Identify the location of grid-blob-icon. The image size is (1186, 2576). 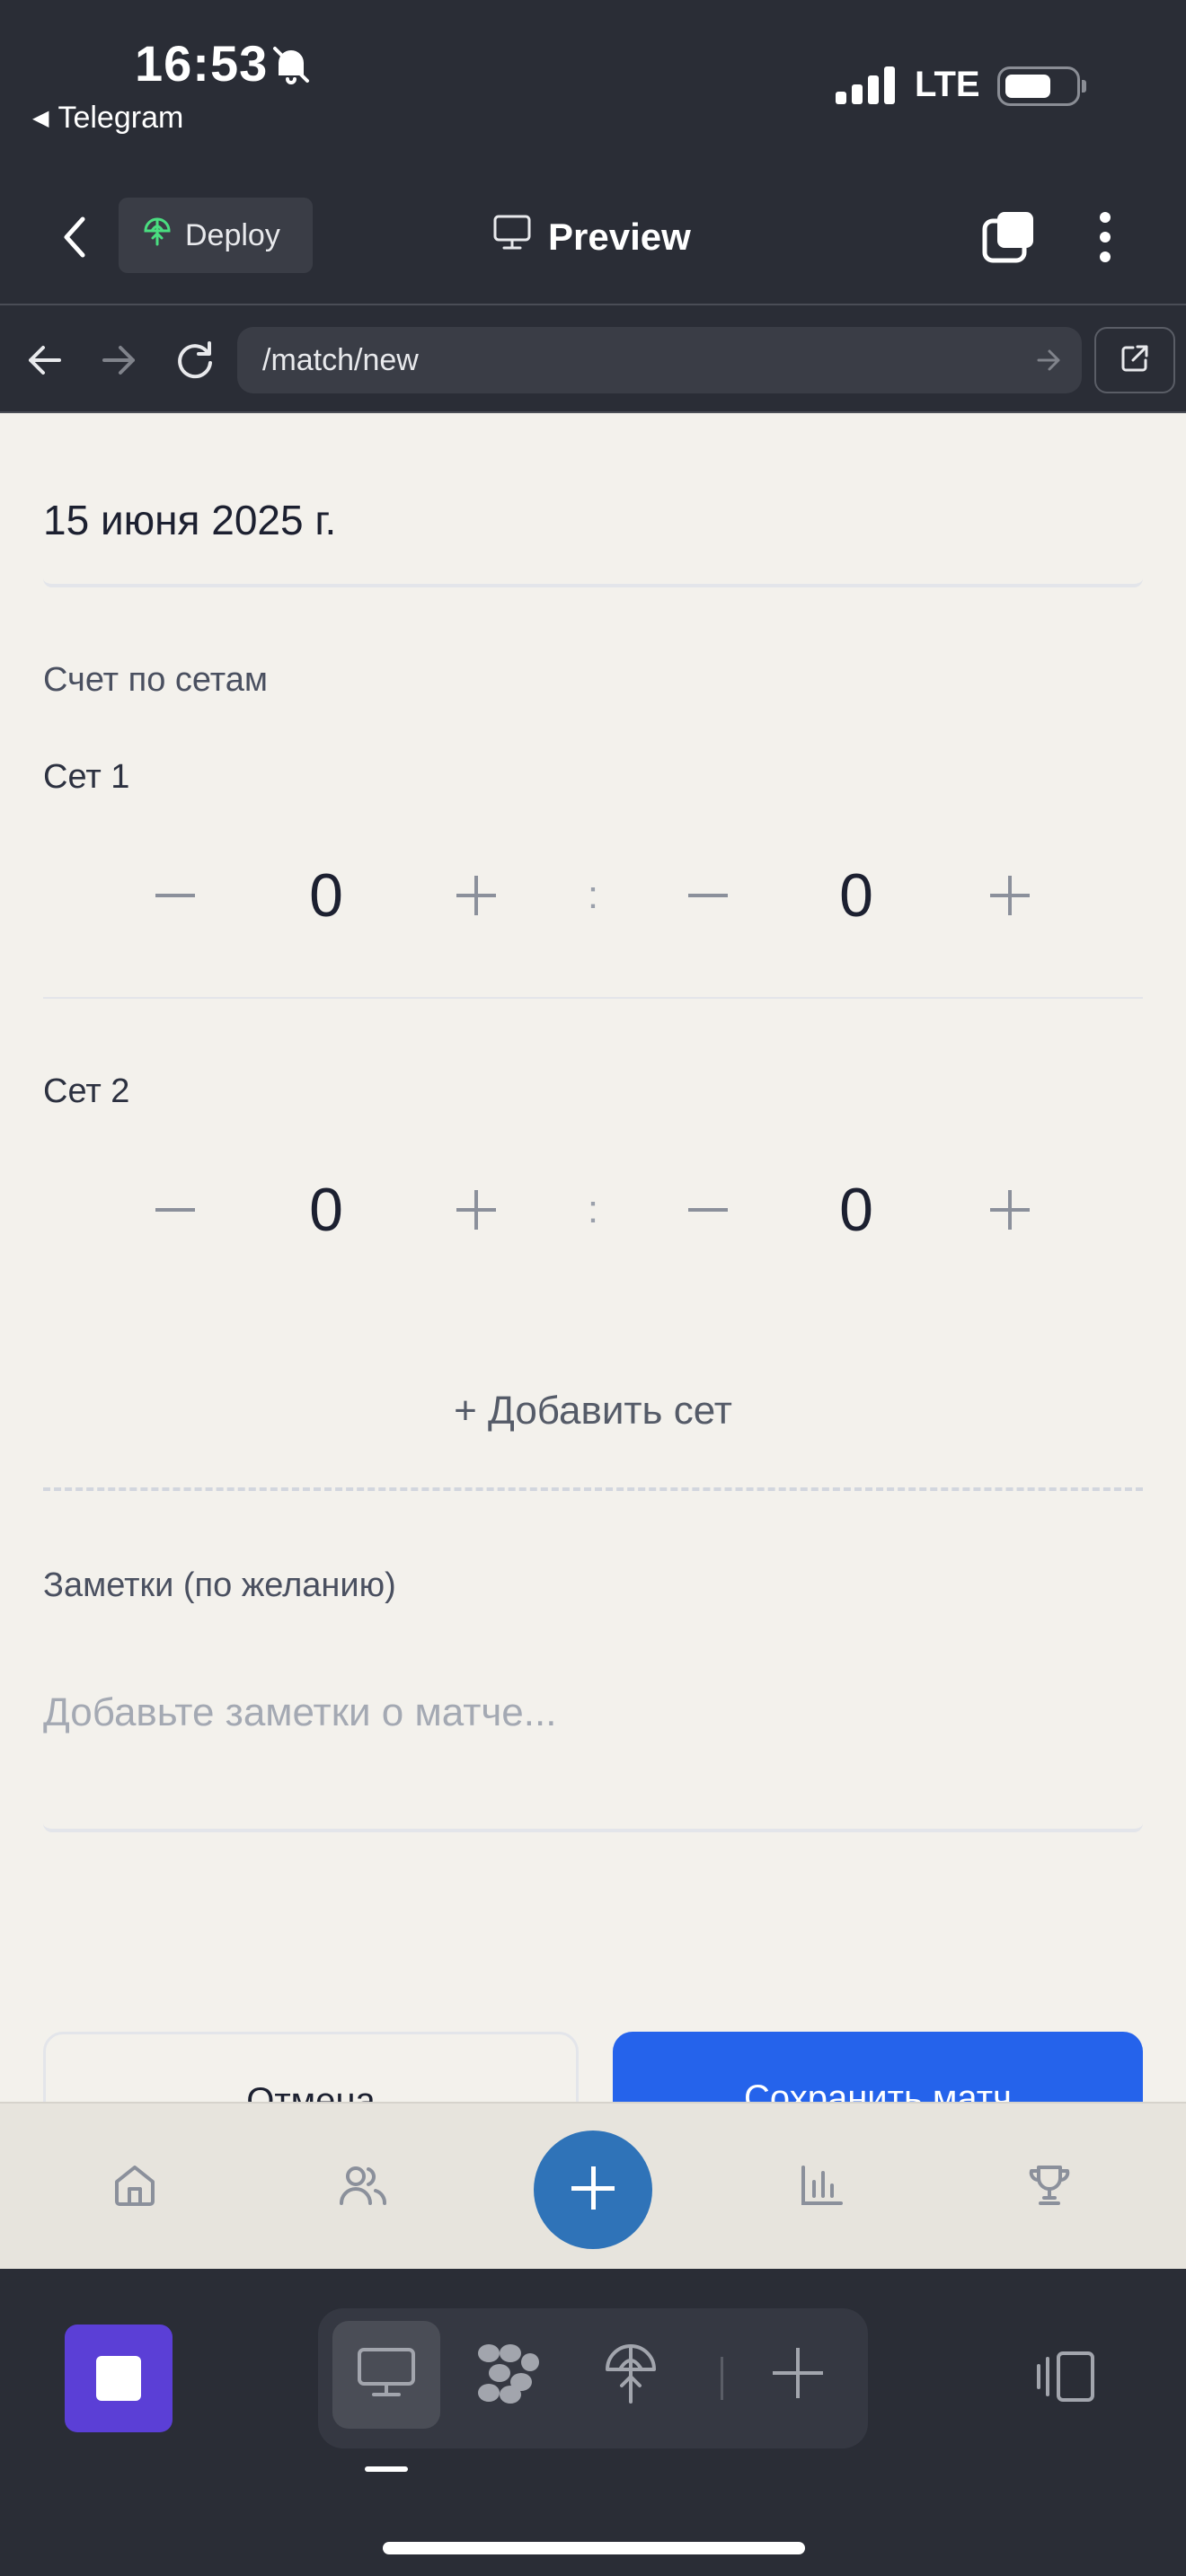
(508, 2375).